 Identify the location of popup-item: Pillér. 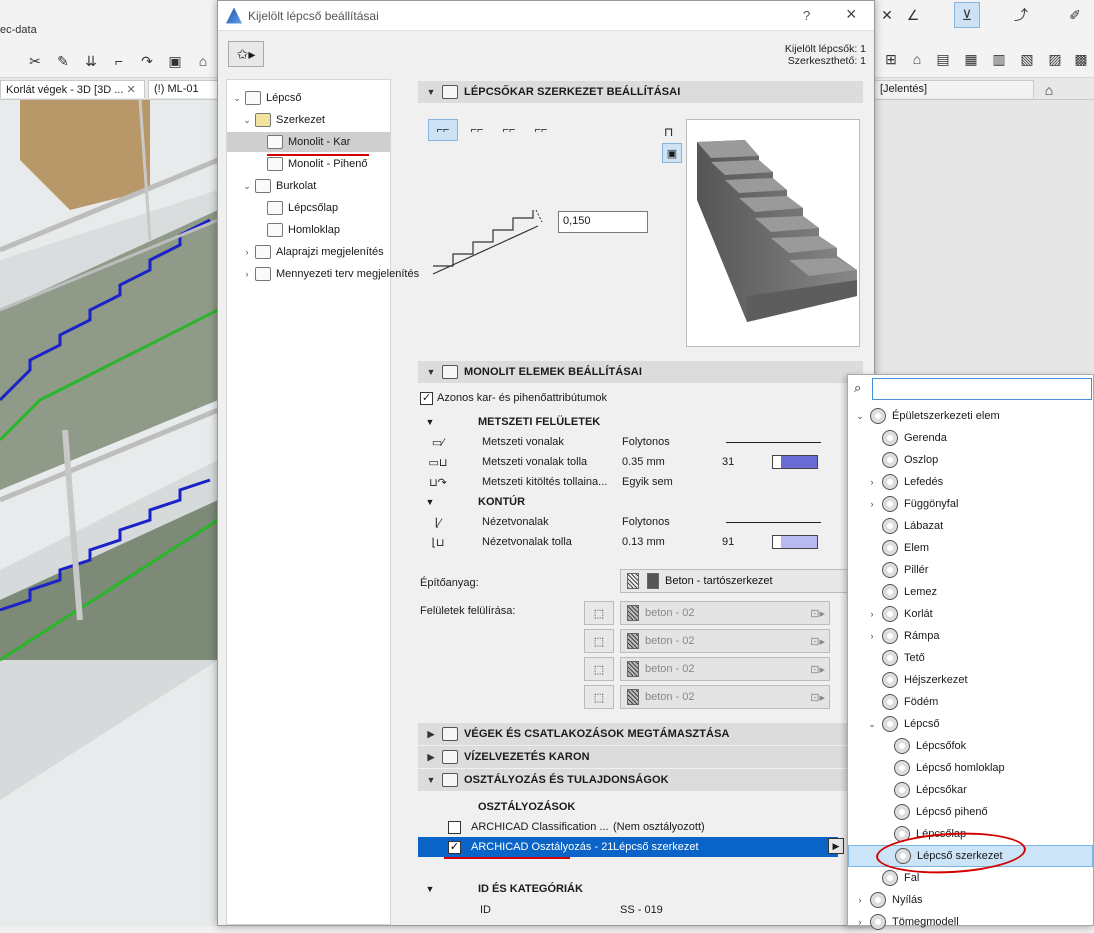
(970, 570).